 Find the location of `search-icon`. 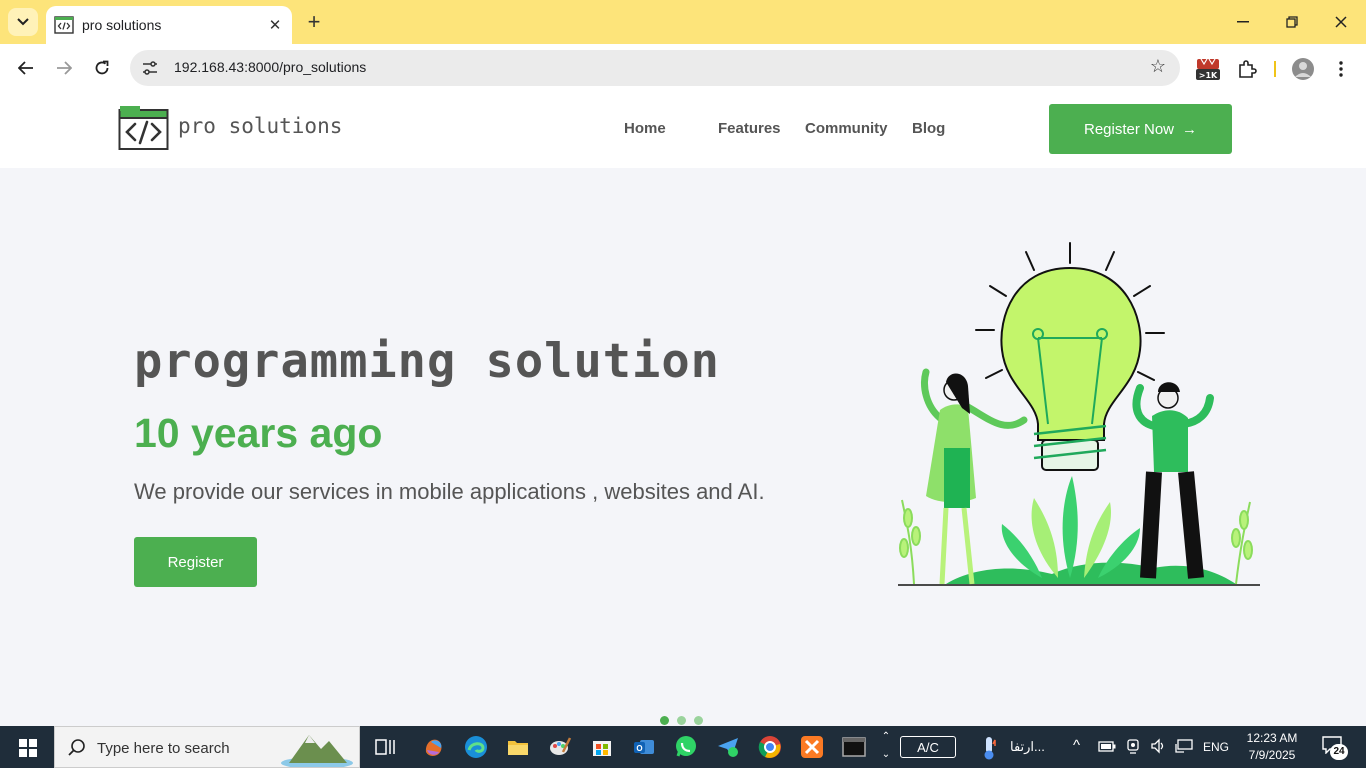

search-icon is located at coordinates (76, 747).